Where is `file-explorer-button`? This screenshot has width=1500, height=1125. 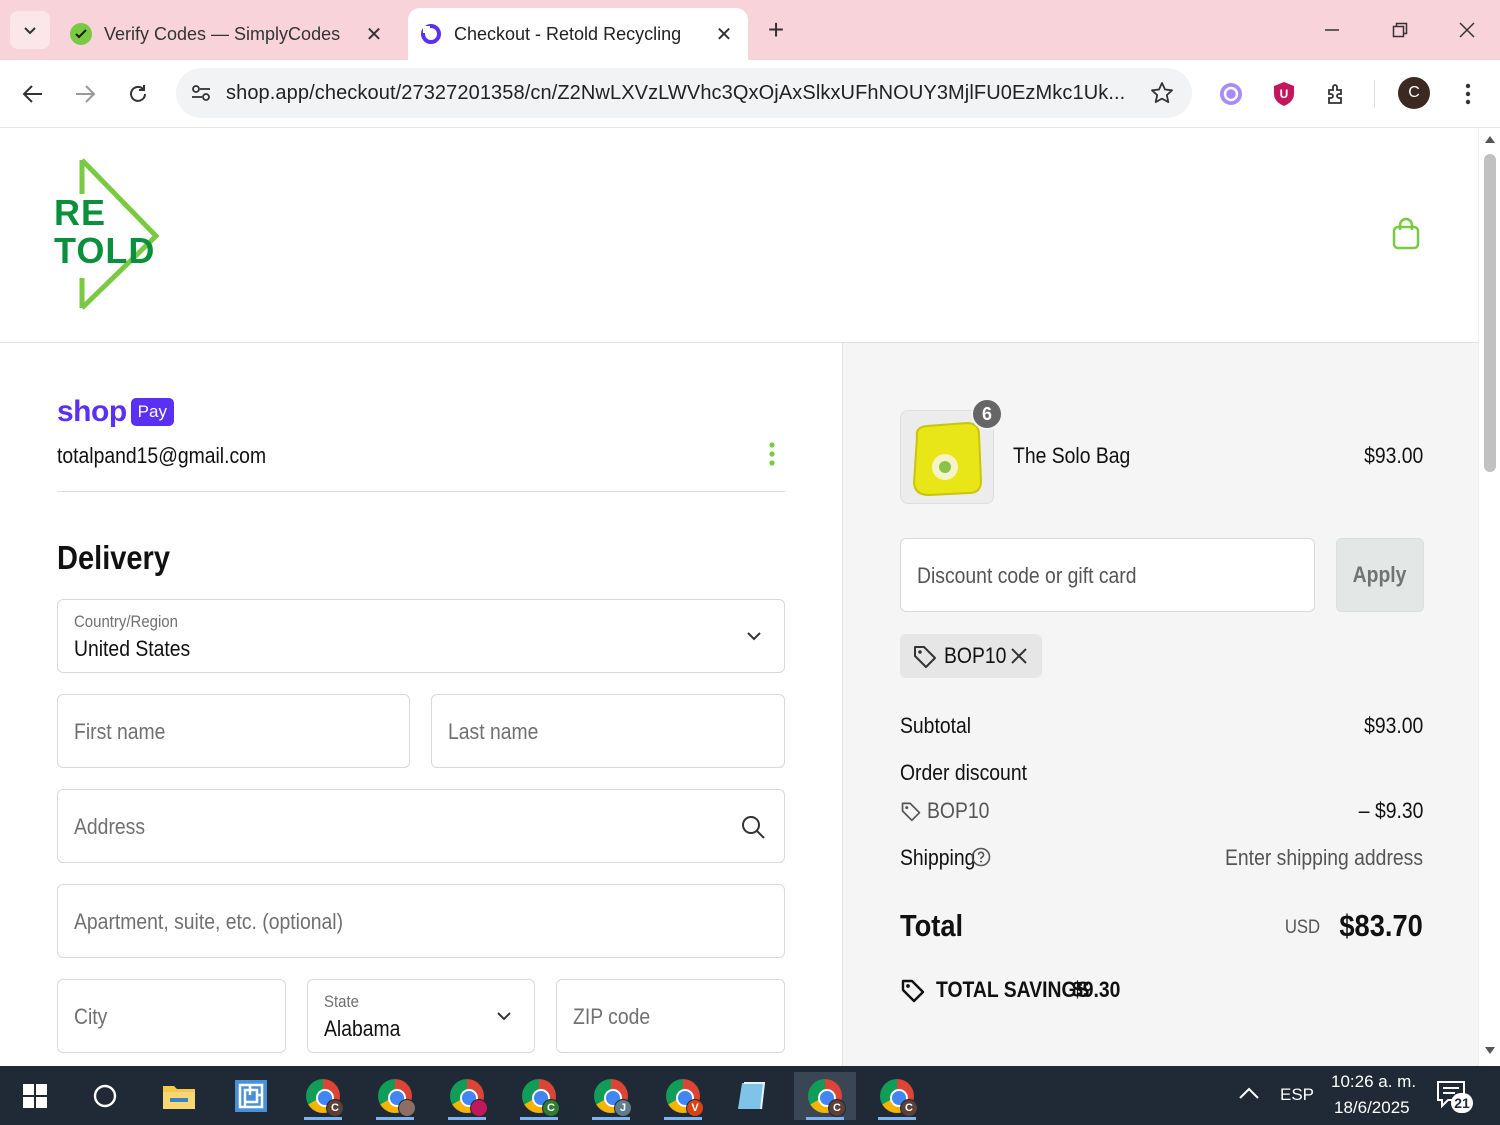
file-explorer-button is located at coordinates (179, 1096).